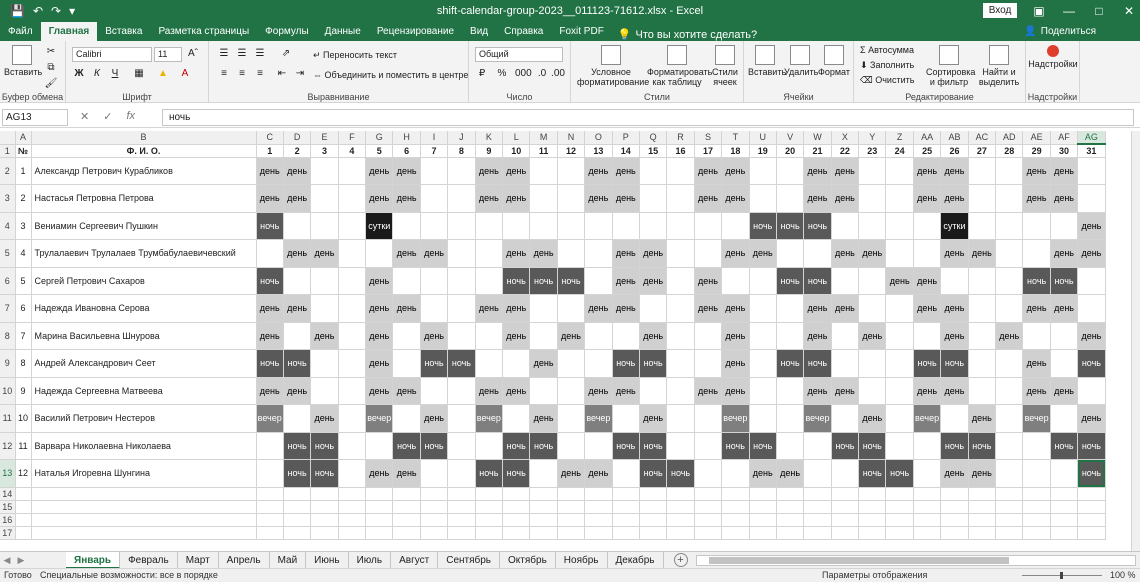 The image size is (1140, 582). I want to click on header-cell: 17, so click(708, 151).